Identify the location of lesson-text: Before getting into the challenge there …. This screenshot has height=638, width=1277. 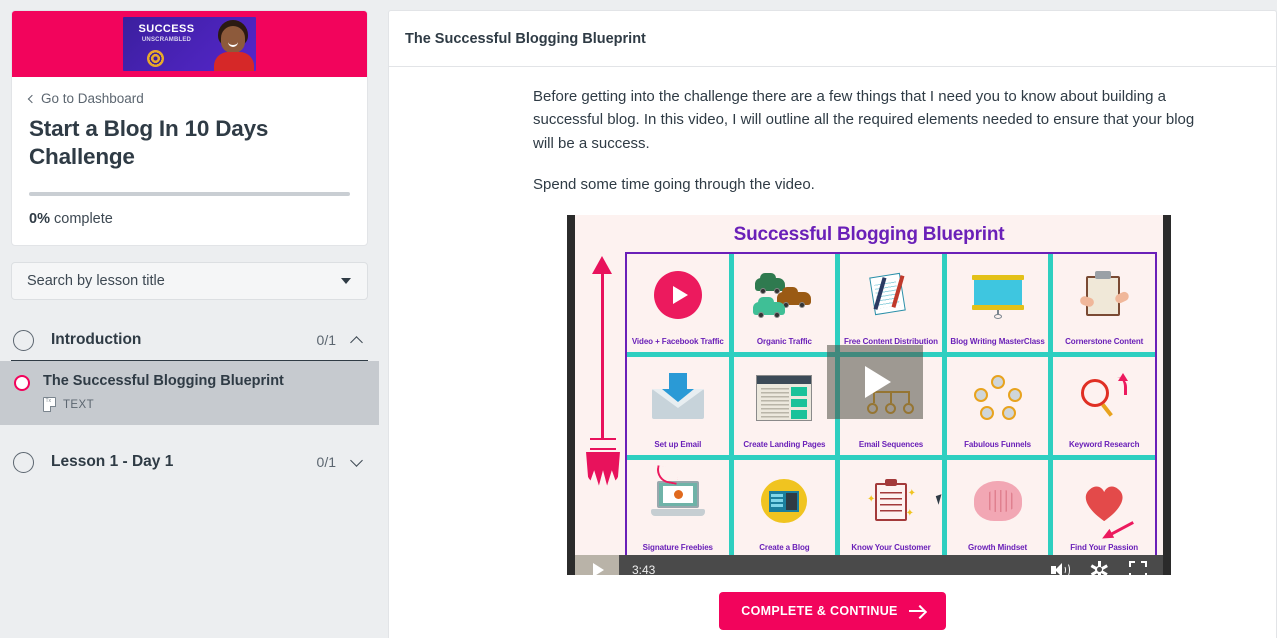
(832, 141).